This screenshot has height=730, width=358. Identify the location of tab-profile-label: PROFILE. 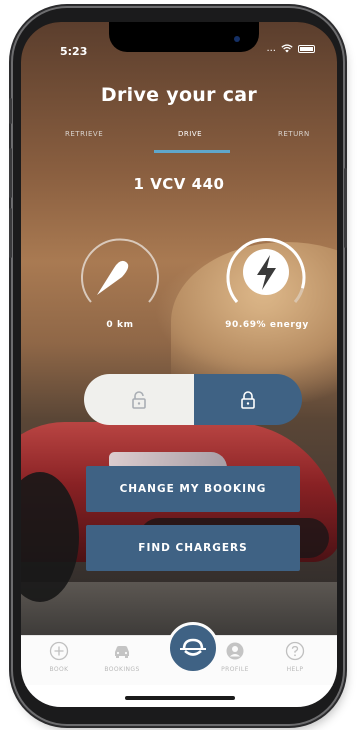
(235, 669).